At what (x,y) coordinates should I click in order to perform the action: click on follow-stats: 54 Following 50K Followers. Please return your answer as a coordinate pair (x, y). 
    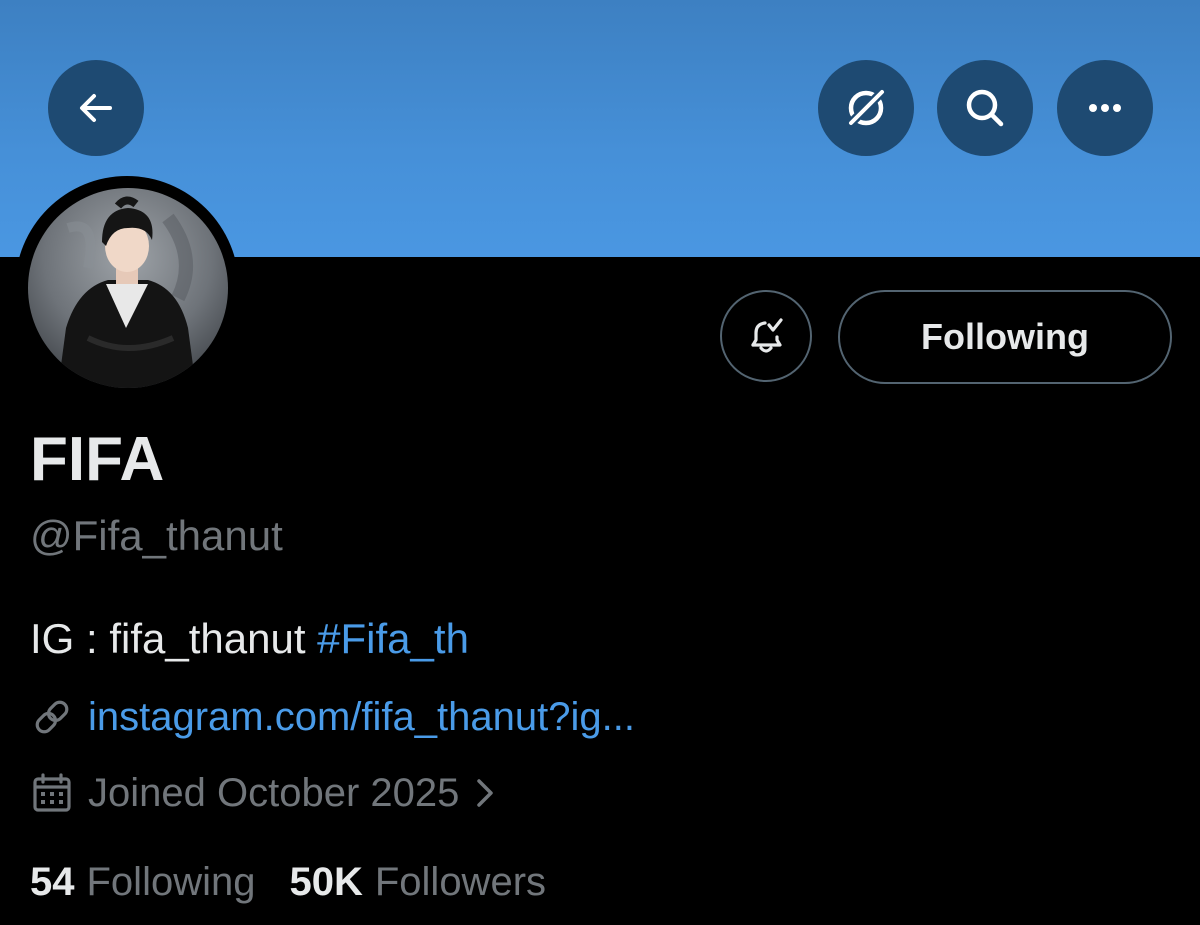
    Looking at the image, I should click on (288, 882).